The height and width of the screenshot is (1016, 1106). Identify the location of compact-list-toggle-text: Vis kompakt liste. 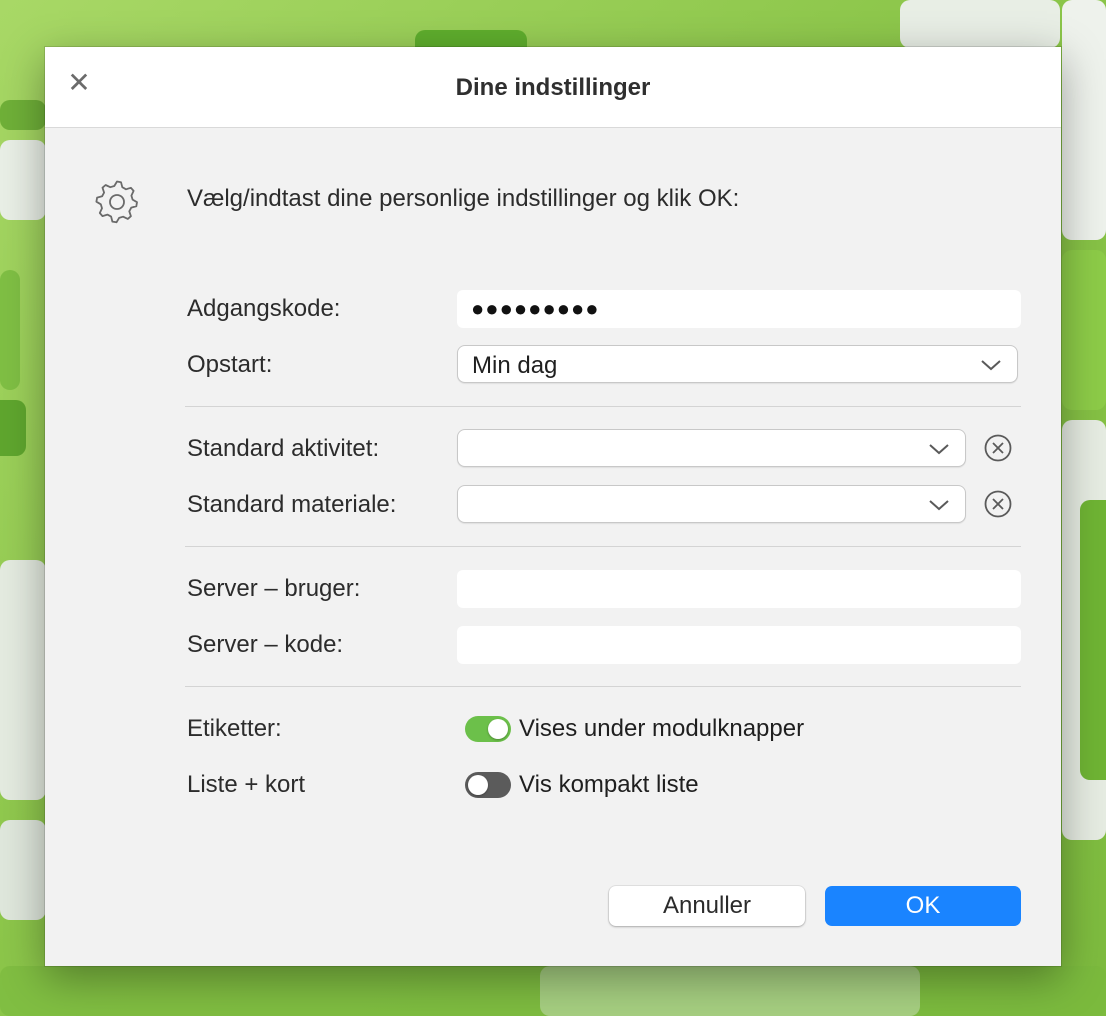
(609, 785).